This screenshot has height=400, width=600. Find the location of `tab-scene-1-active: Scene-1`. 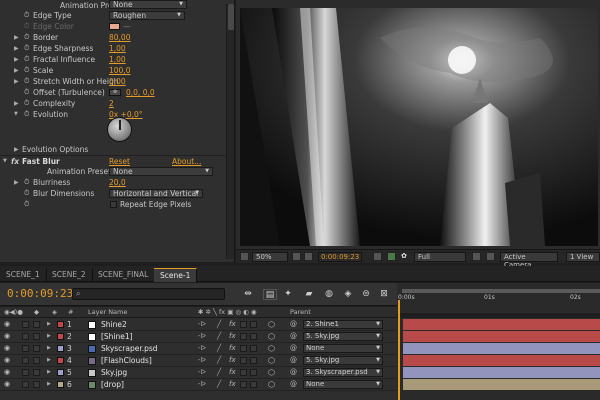

tab-scene-1-active: Scene-1 is located at coordinates (176, 275).